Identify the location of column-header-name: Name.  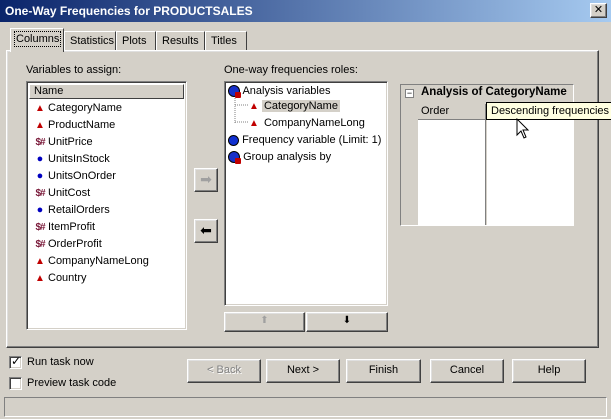
(106, 91).